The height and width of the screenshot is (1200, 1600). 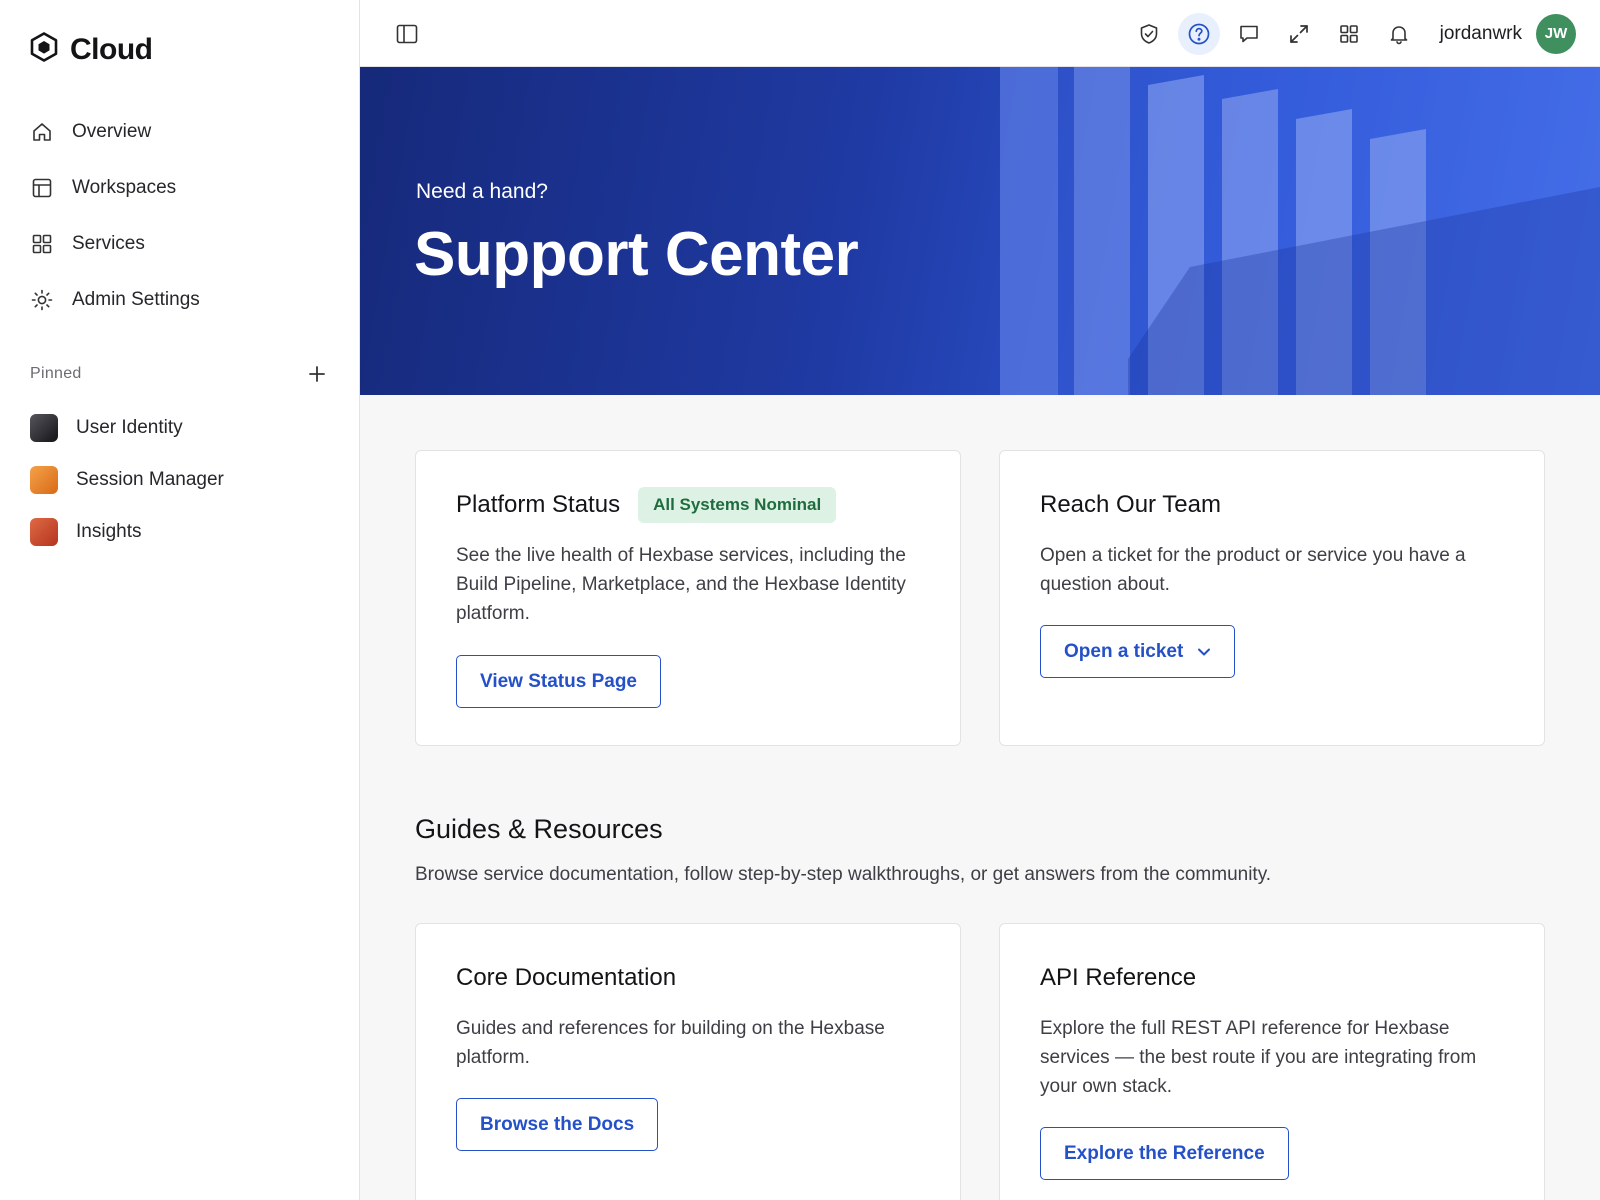 I want to click on pinned-item-label: Insights, so click(x=109, y=531).